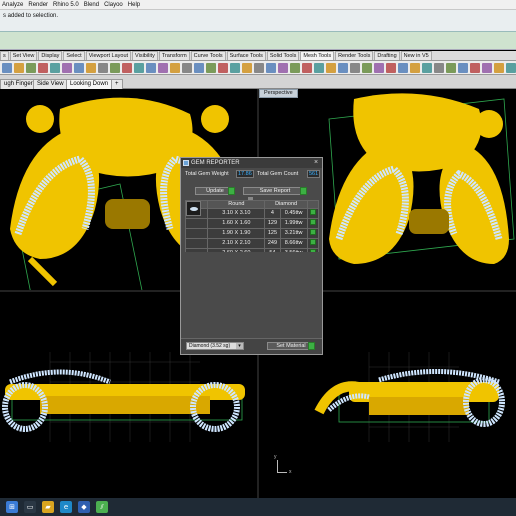  I want to click on menu-analyze: Analyze, so click(12, 5).